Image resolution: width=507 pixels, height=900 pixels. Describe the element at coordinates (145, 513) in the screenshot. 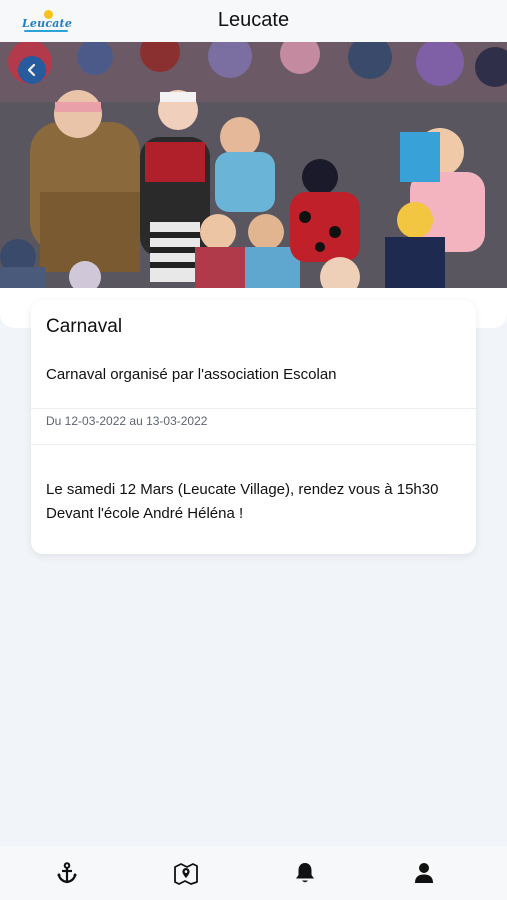

I see `event-description-line: Devant l'école André Héléna !` at that location.